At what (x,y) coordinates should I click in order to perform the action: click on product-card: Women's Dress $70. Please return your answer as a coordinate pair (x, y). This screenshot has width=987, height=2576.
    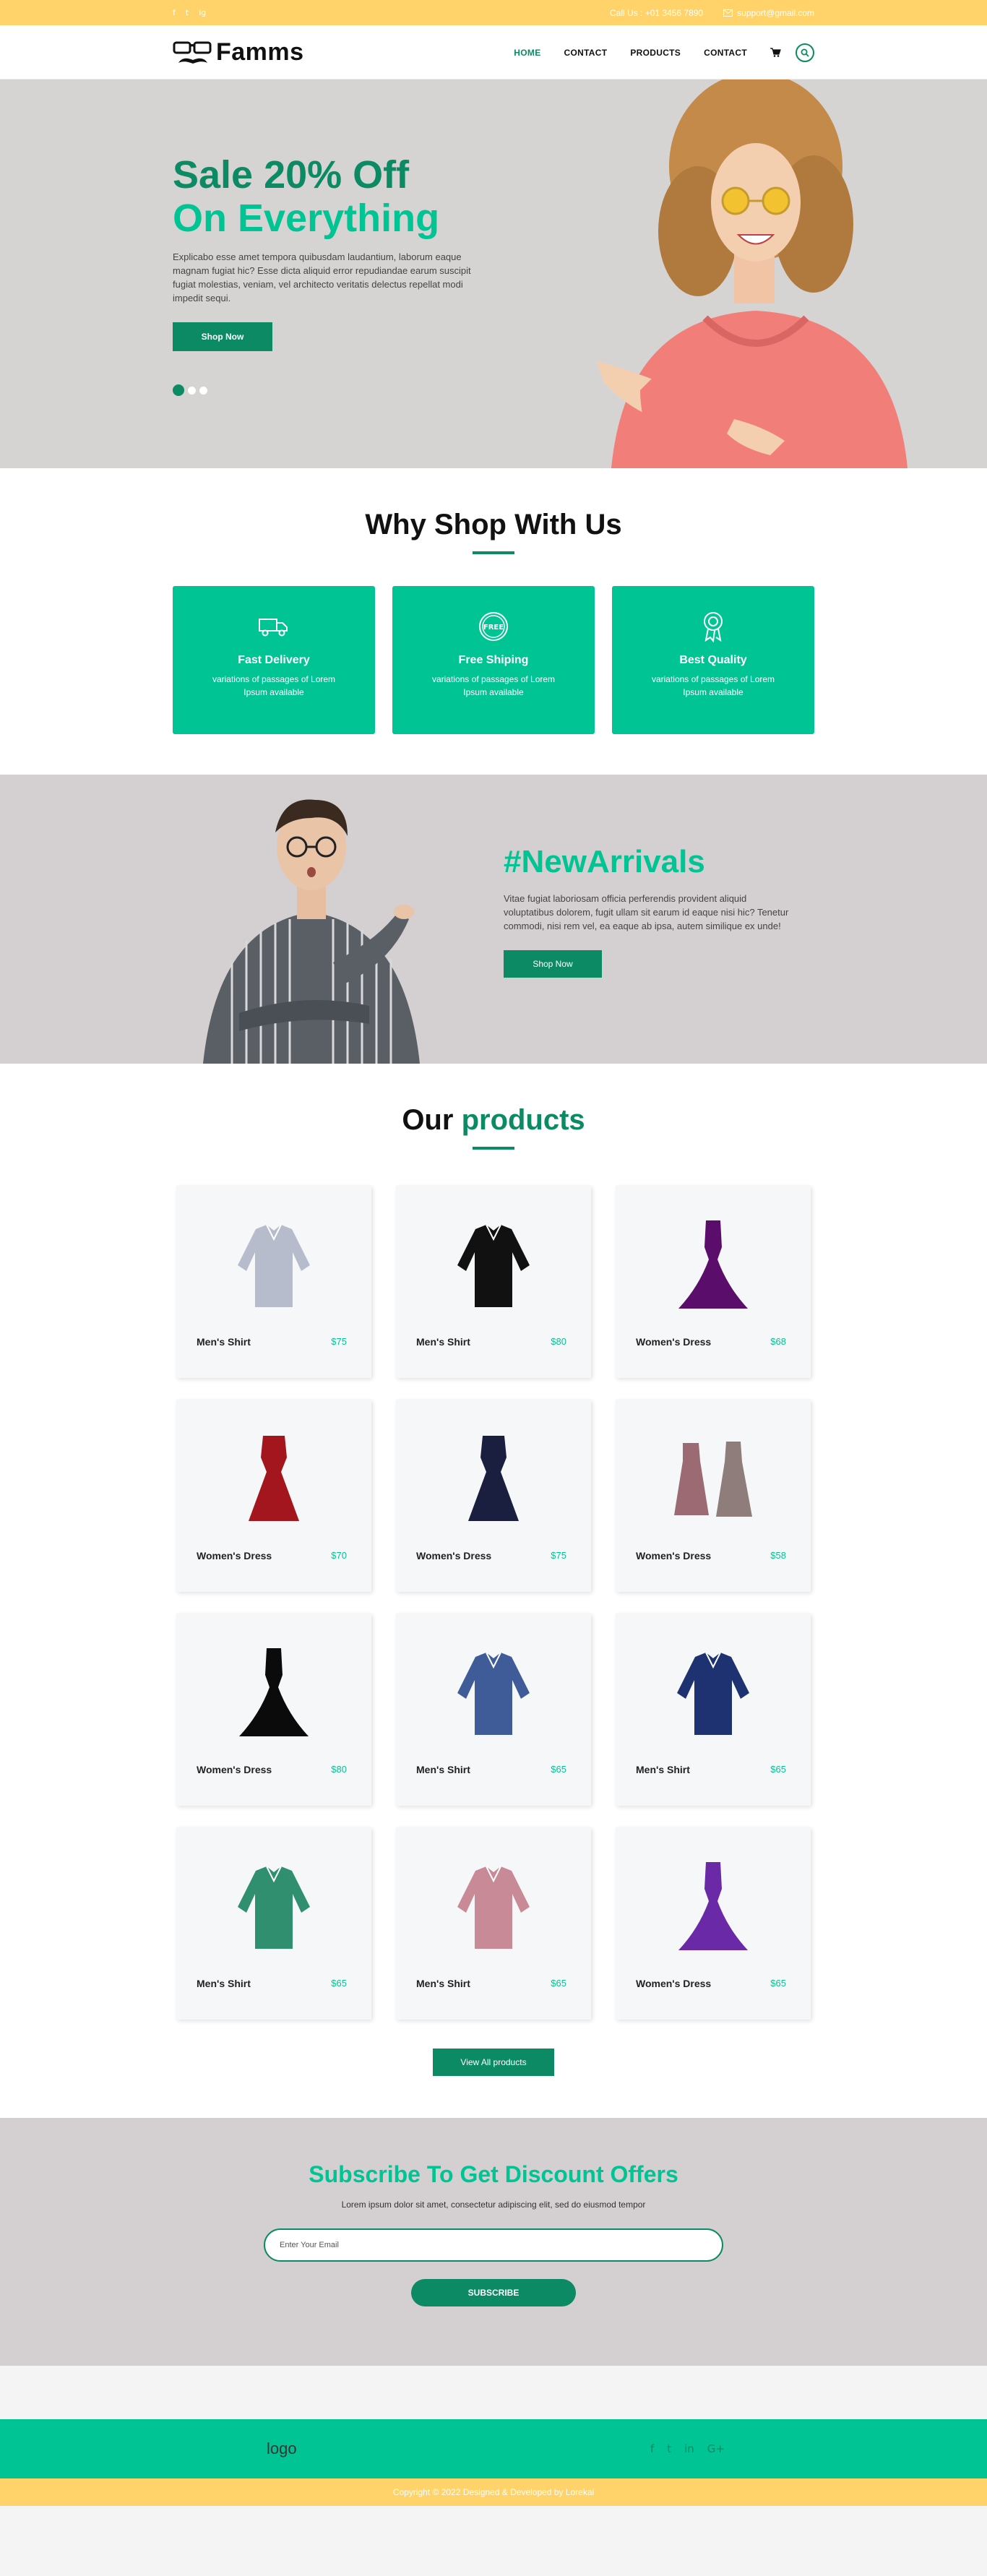
    Looking at the image, I should click on (273, 1496).